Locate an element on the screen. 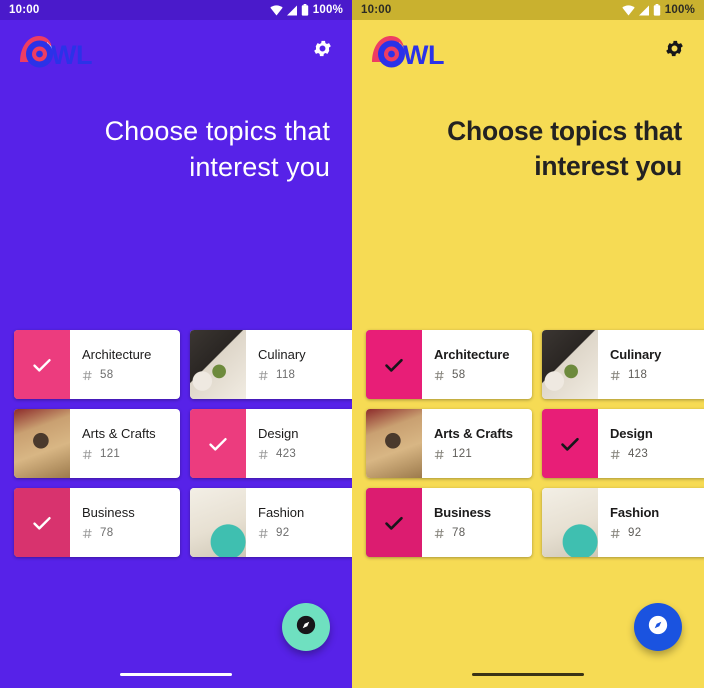 The height and width of the screenshot is (688, 704). topic-stat: 121 is located at coordinates (131, 454).